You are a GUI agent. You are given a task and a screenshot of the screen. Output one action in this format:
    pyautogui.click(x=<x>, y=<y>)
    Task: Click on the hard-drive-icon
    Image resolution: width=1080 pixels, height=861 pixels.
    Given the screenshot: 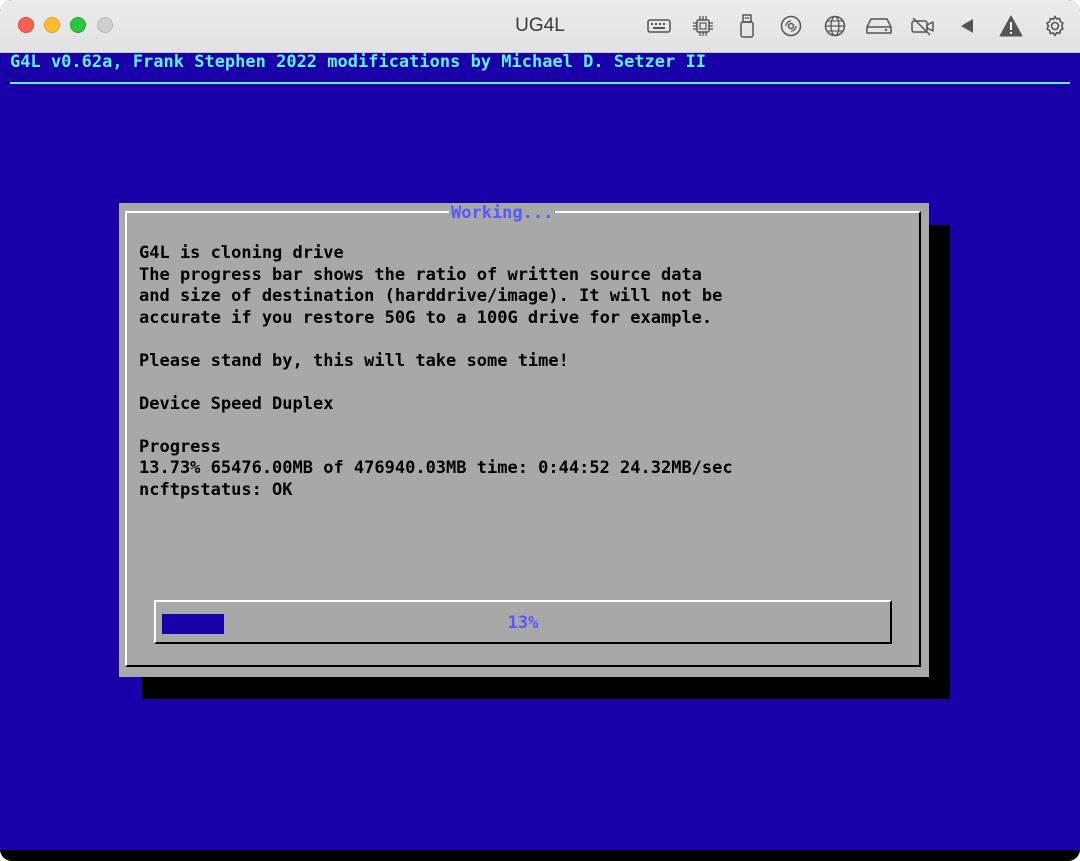 What is the action you would take?
    pyautogui.click(x=879, y=26)
    